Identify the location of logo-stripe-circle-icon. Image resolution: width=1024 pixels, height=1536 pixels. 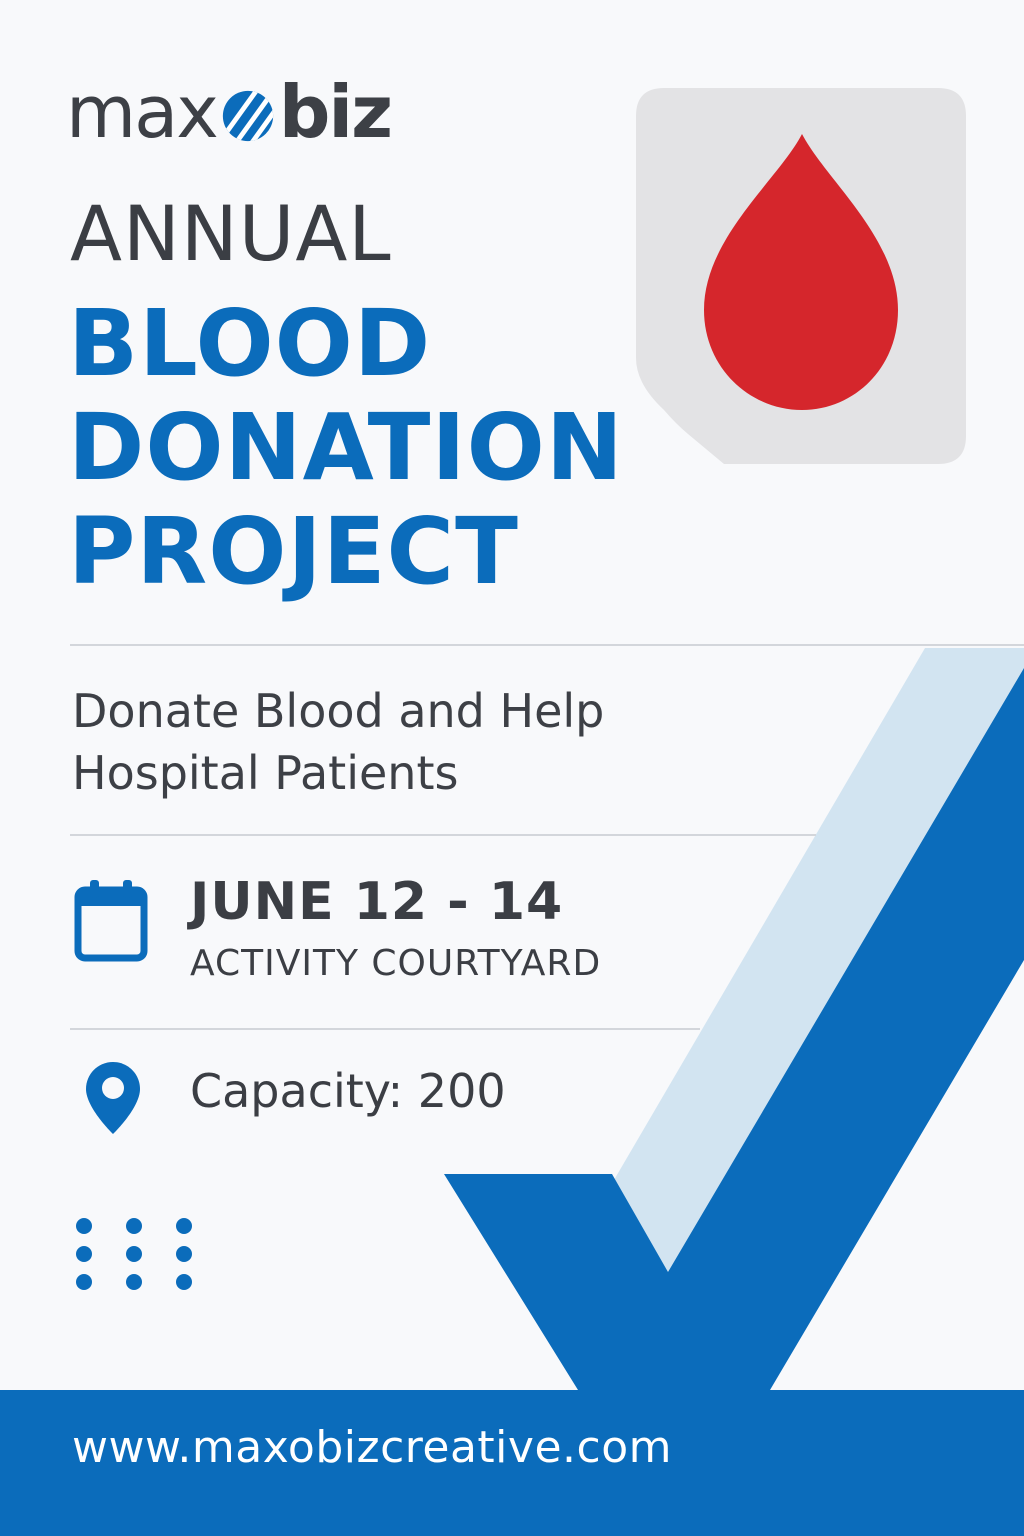
(248, 116).